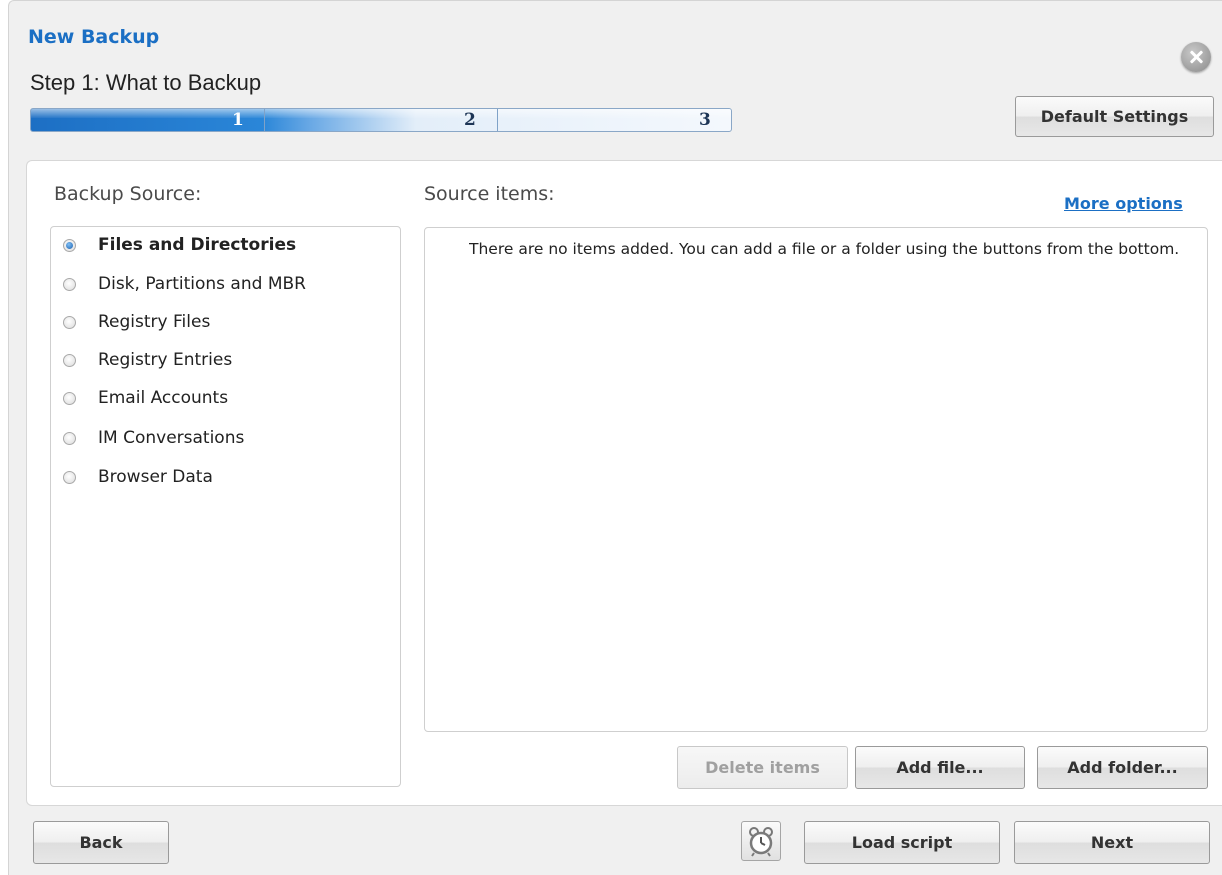  I want to click on dialog-title: New Backup, so click(94, 37).